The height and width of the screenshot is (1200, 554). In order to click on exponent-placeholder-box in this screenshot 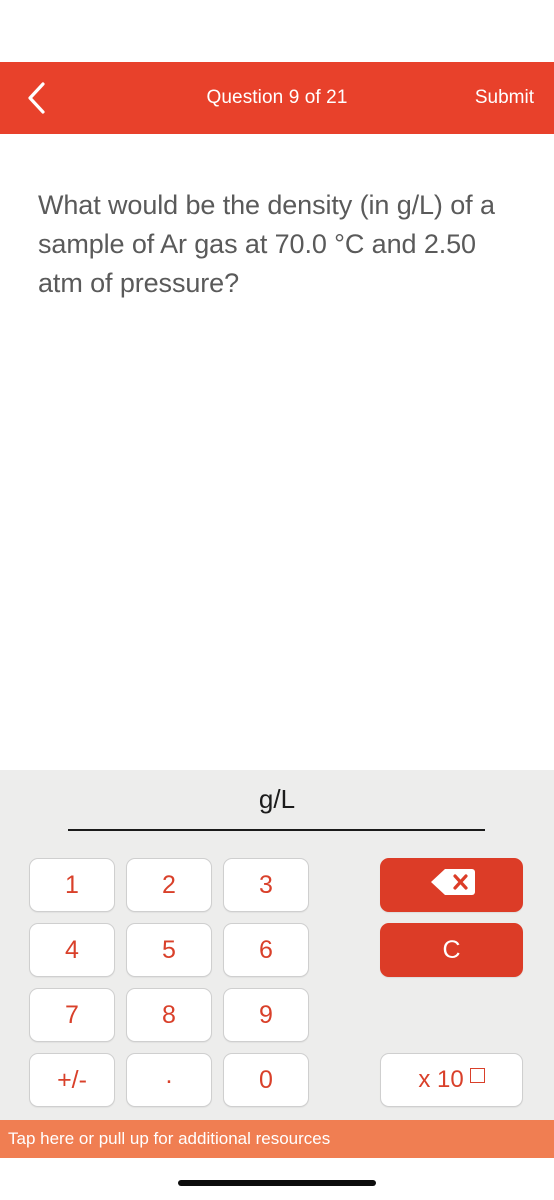, I will do `click(477, 1075)`.